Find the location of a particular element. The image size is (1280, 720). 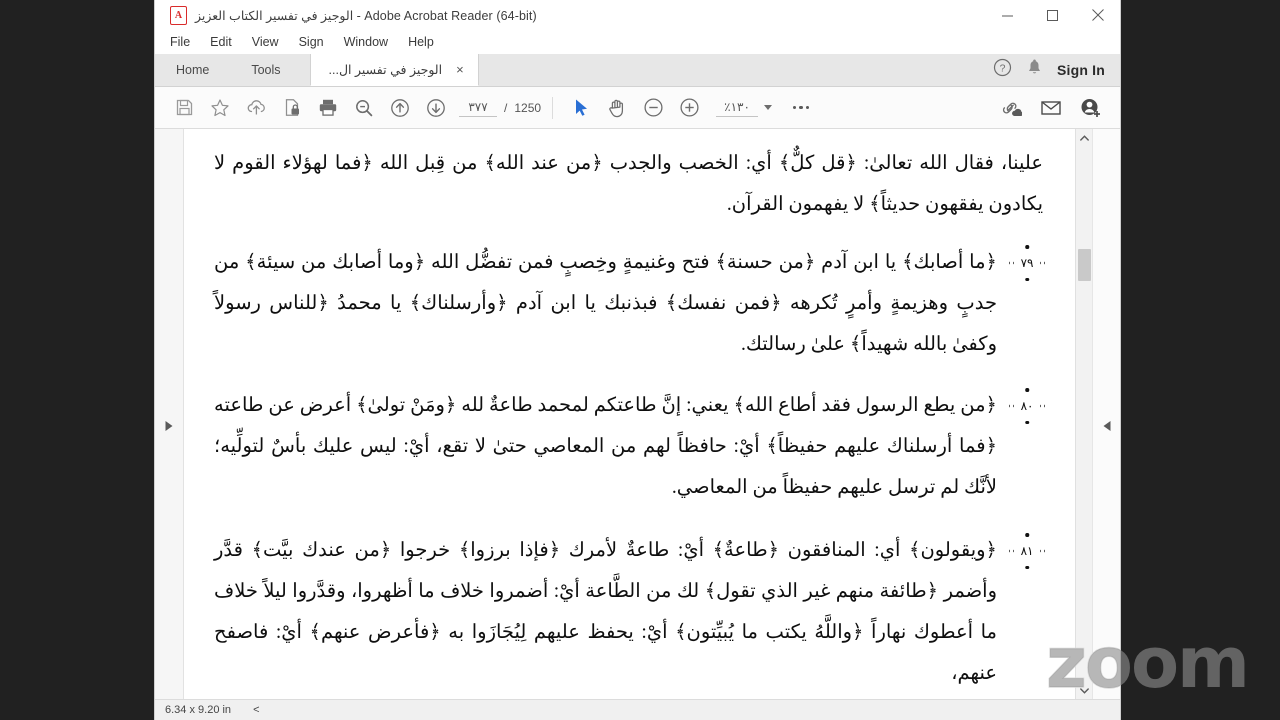

menu-item-view: View is located at coordinates (265, 42).